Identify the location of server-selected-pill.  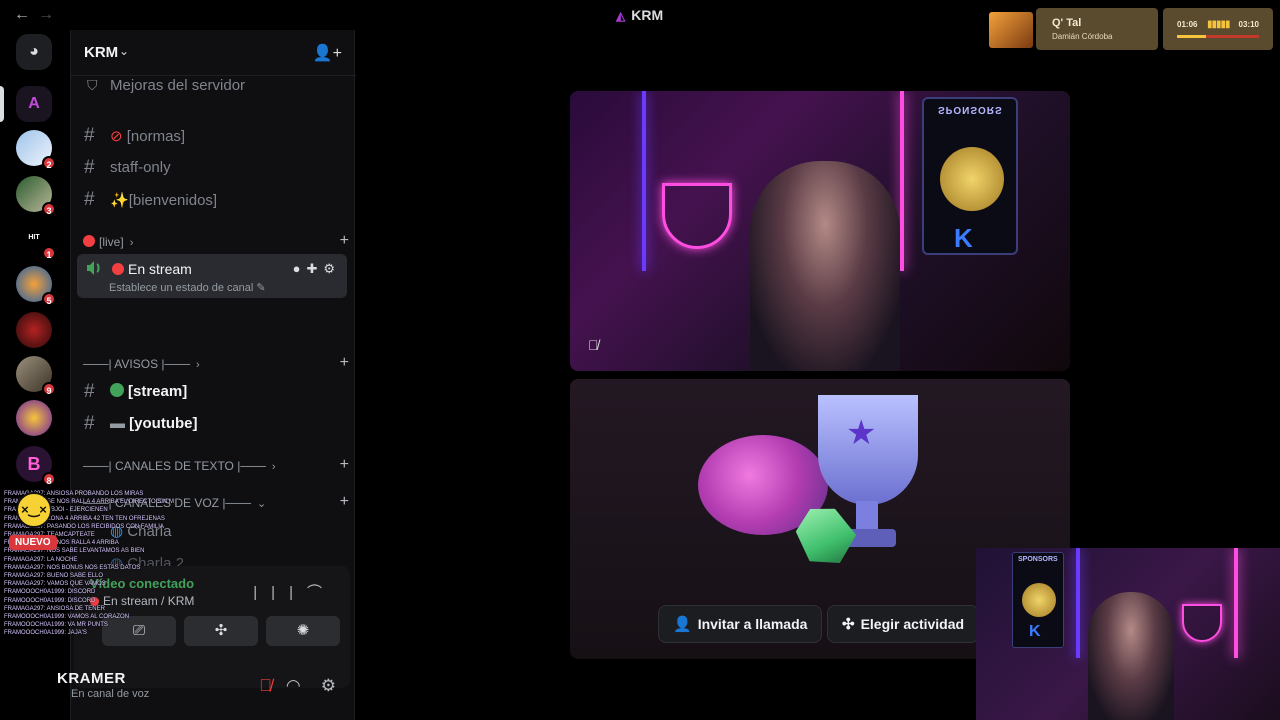
(2, 104).